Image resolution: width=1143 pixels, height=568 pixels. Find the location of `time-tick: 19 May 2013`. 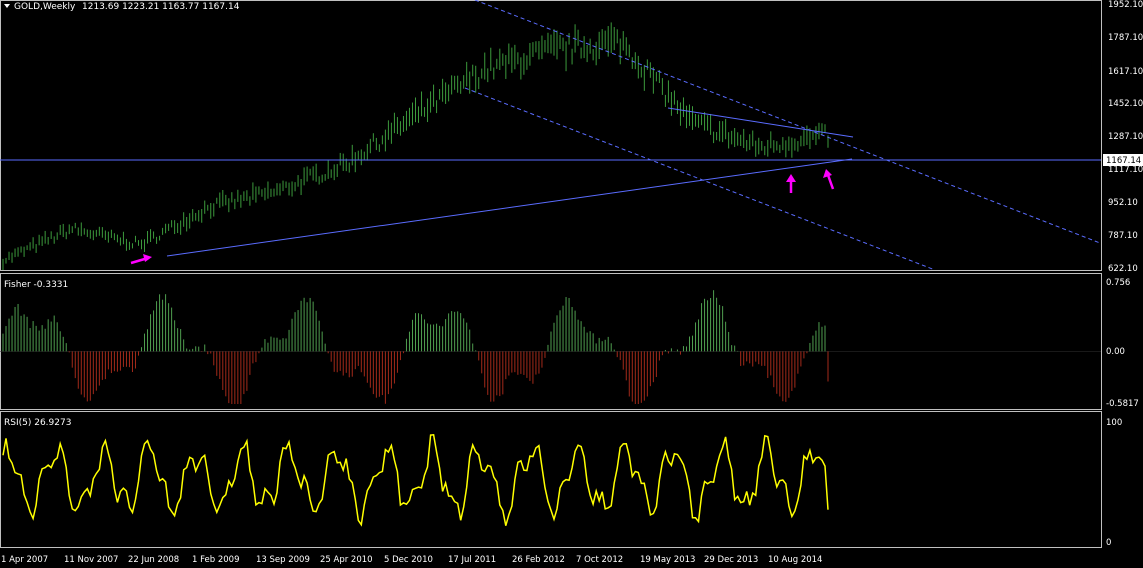

time-tick: 19 May 2013 is located at coordinates (667, 560).